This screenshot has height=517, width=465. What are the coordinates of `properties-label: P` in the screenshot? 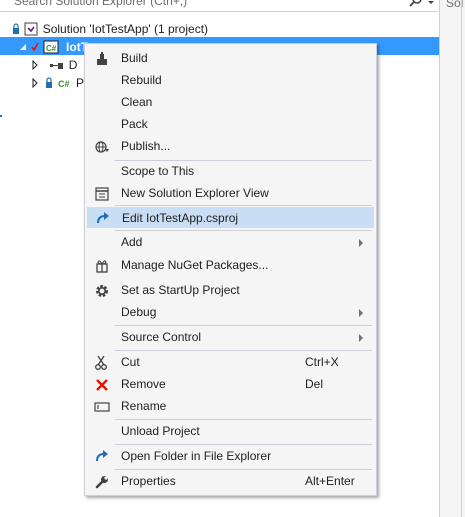 It's located at (80, 82).